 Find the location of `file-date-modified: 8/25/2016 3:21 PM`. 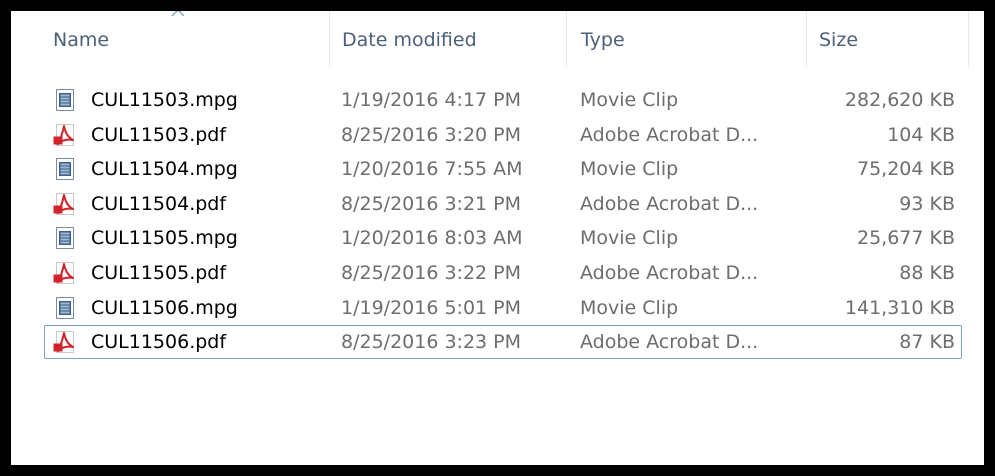

file-date-modified: 8/25/2016 3:21 PM is located at coordinates (431, 203).